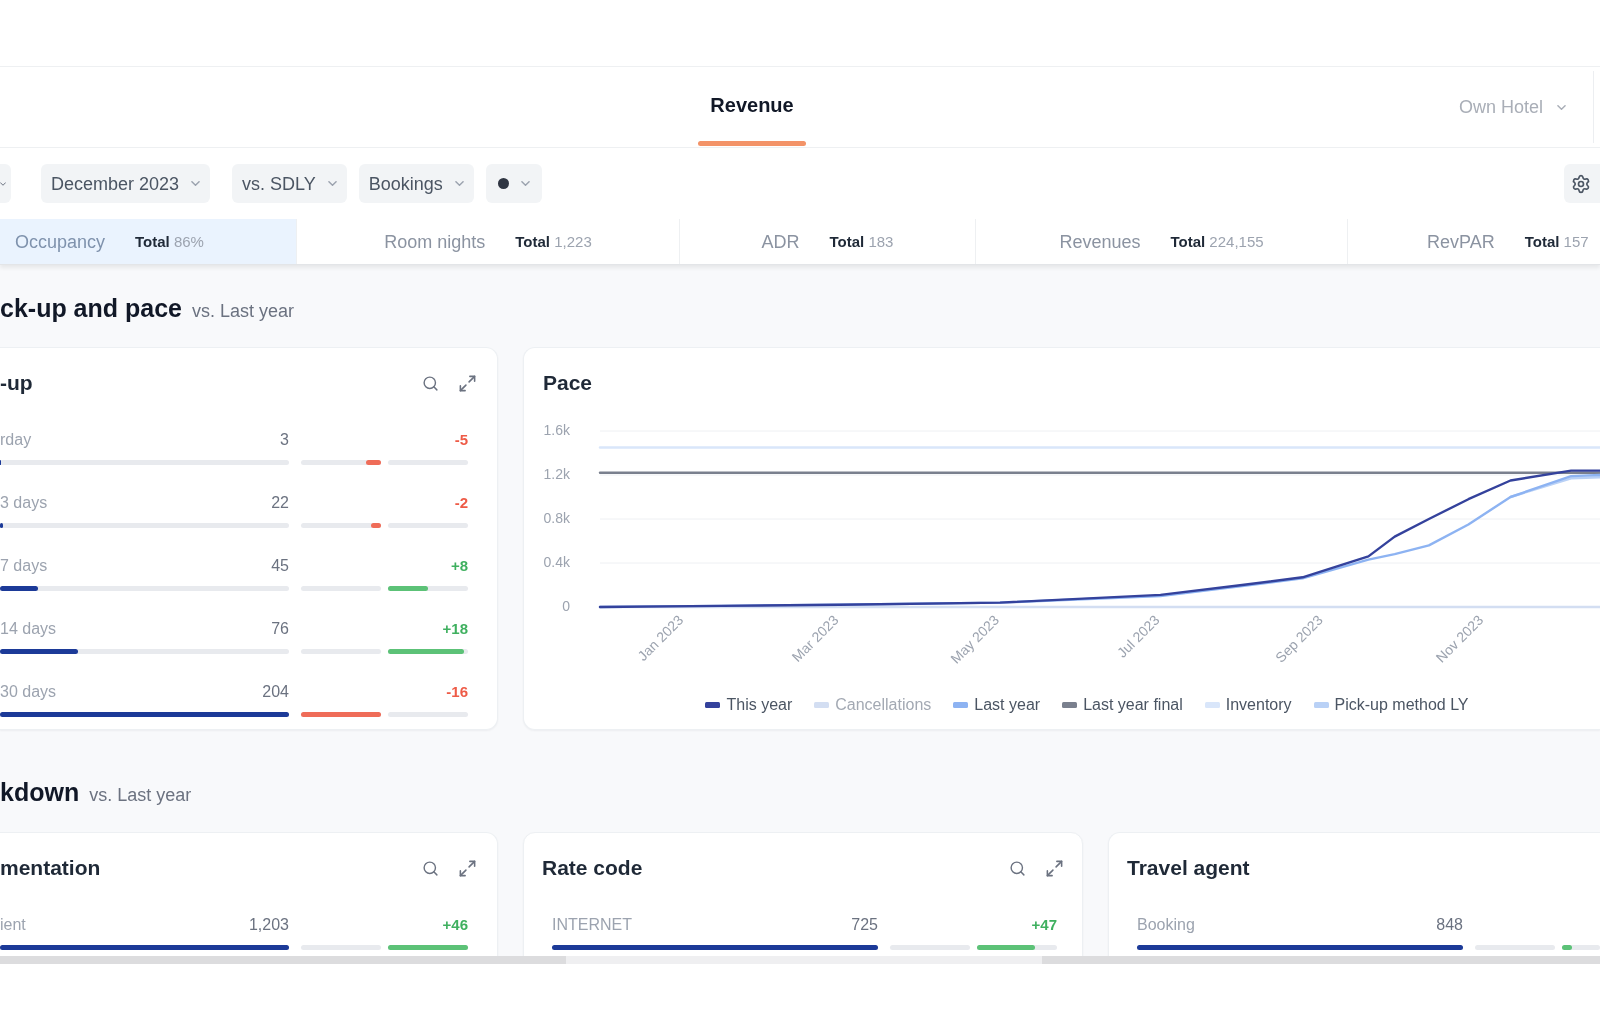  Describe the element at coordinates (1391, 705) in the screenshot. I see `legend-item: Pick-up method LY` at that location.